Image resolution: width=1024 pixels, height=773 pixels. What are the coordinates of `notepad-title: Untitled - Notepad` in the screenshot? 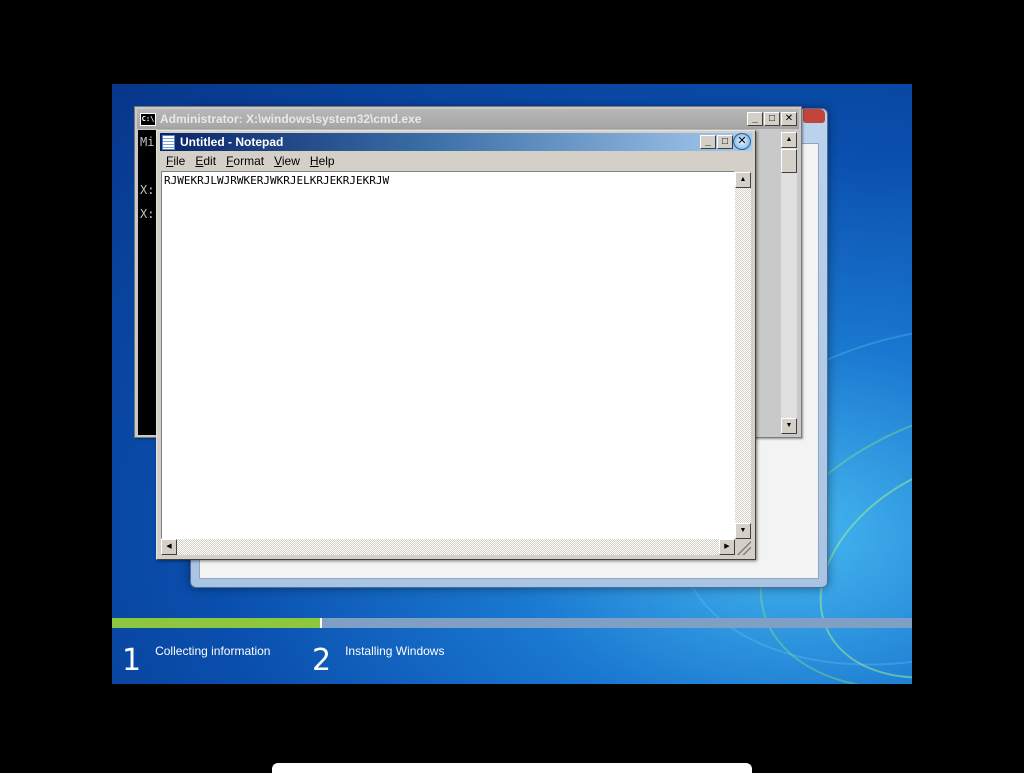 It's located at (232, 142).